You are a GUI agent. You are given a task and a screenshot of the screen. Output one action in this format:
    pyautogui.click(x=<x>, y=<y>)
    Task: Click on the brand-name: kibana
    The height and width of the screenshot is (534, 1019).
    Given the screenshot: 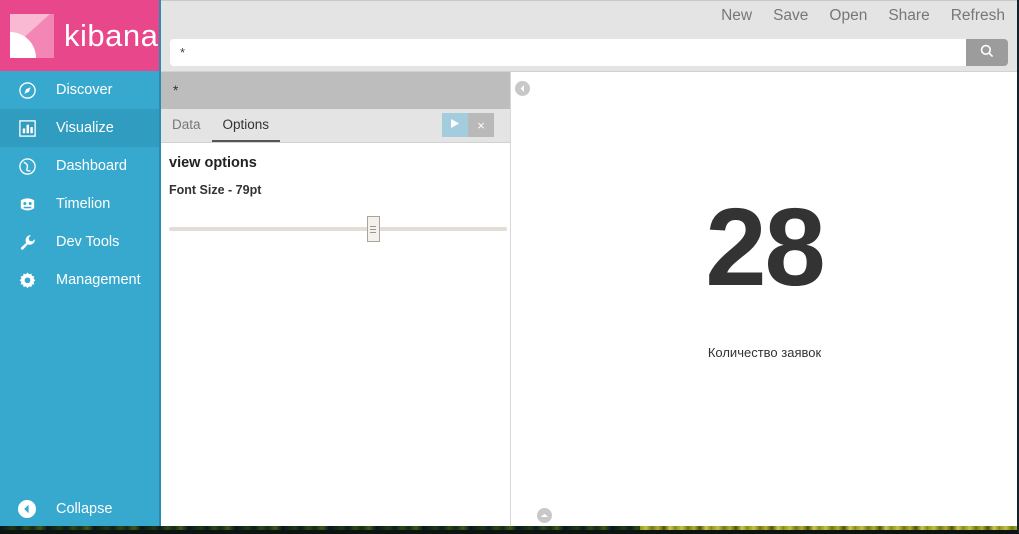 What is the action you would take?
    pyautogui.click(x=111, y=35)
    